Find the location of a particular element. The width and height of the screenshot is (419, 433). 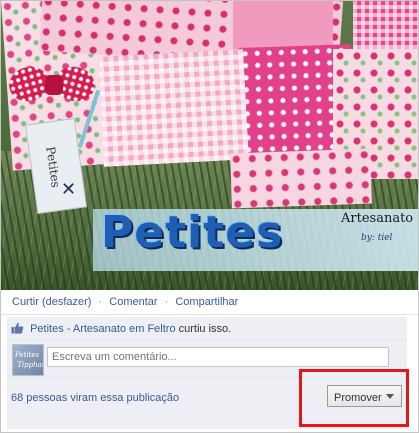

unlike-link: Curtir (desfazer) is located at coordinates (51, 302).